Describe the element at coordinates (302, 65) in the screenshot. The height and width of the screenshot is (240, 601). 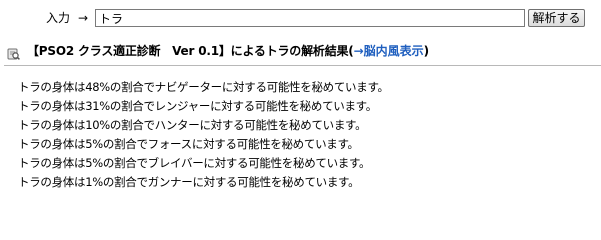
I see `divider` at that location.